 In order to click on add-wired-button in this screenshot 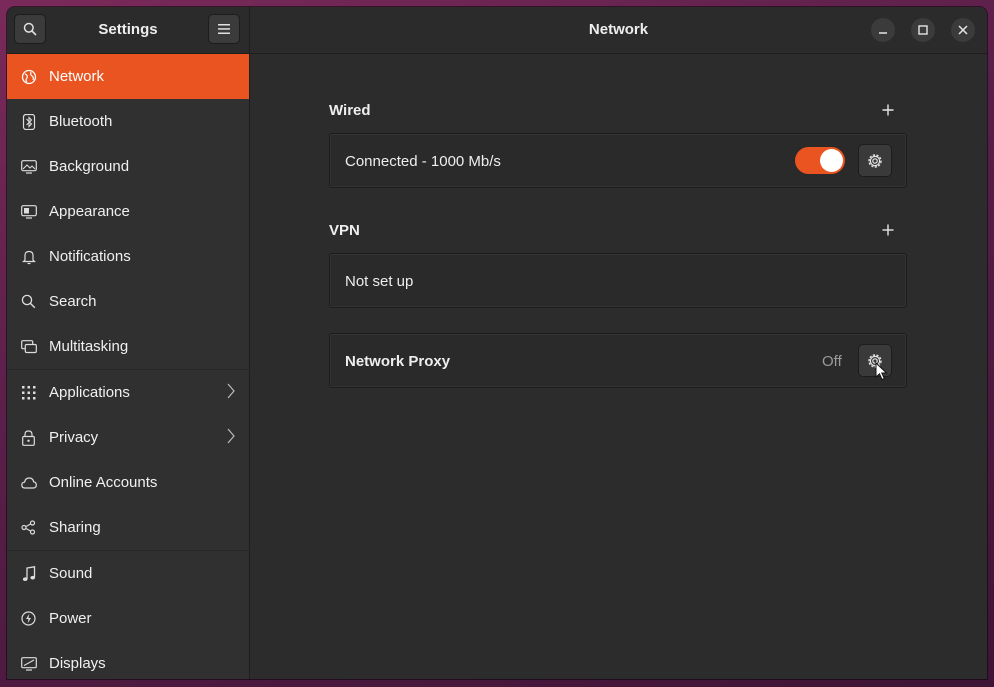, I will do `click(888, 110)`.